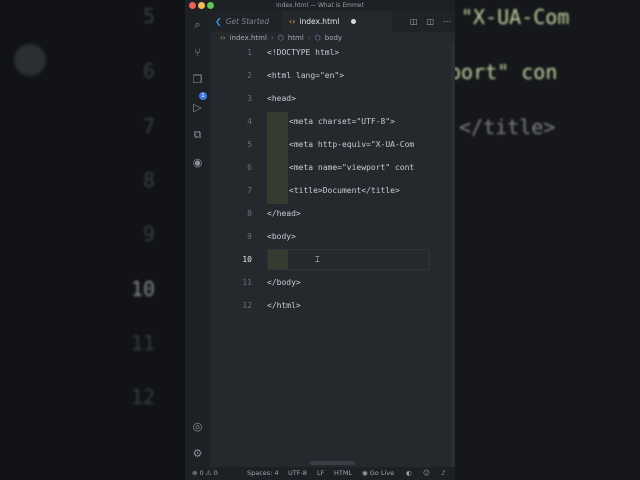 The image size is (640, 480). I want to click on tab-get-started: ❮ Get Started, so click(246, 21).